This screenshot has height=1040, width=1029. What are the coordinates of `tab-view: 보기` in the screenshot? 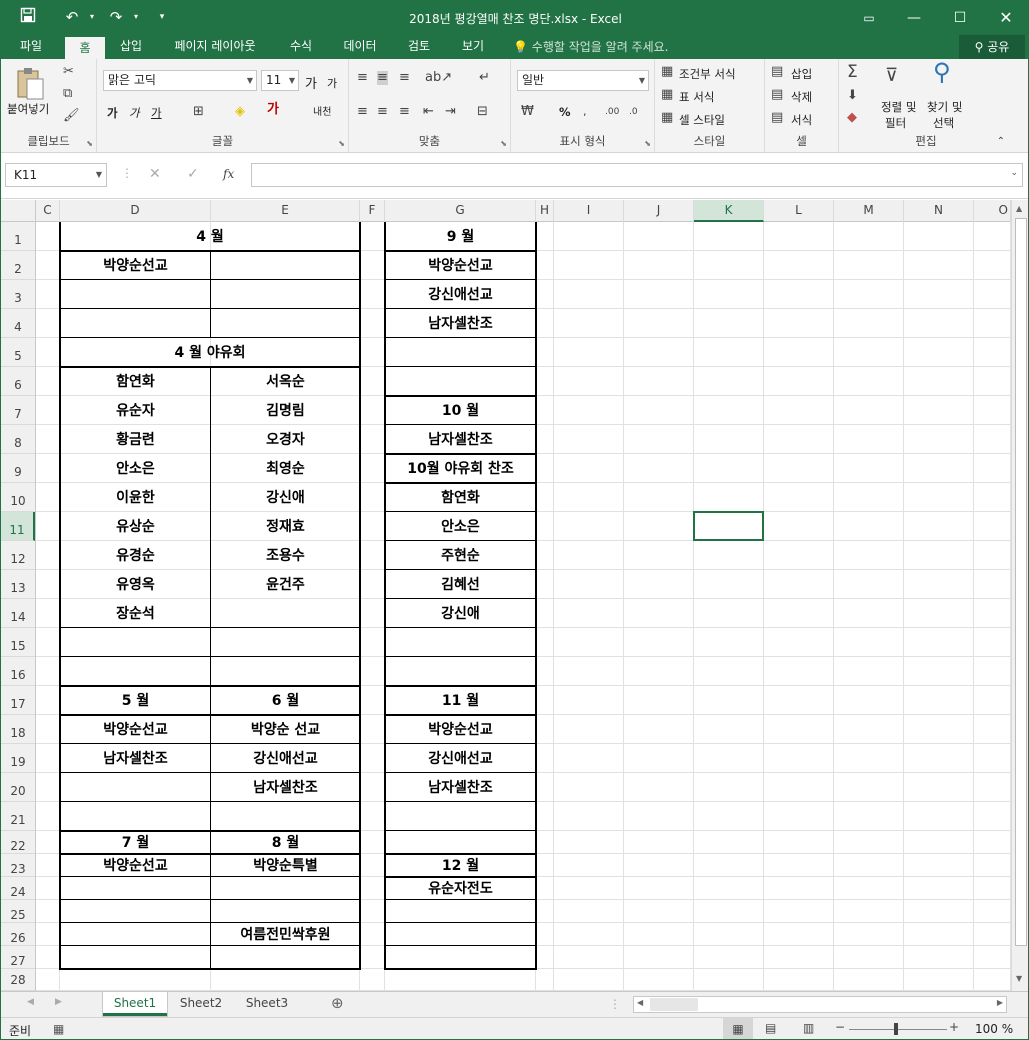 It's located at (473, 47).